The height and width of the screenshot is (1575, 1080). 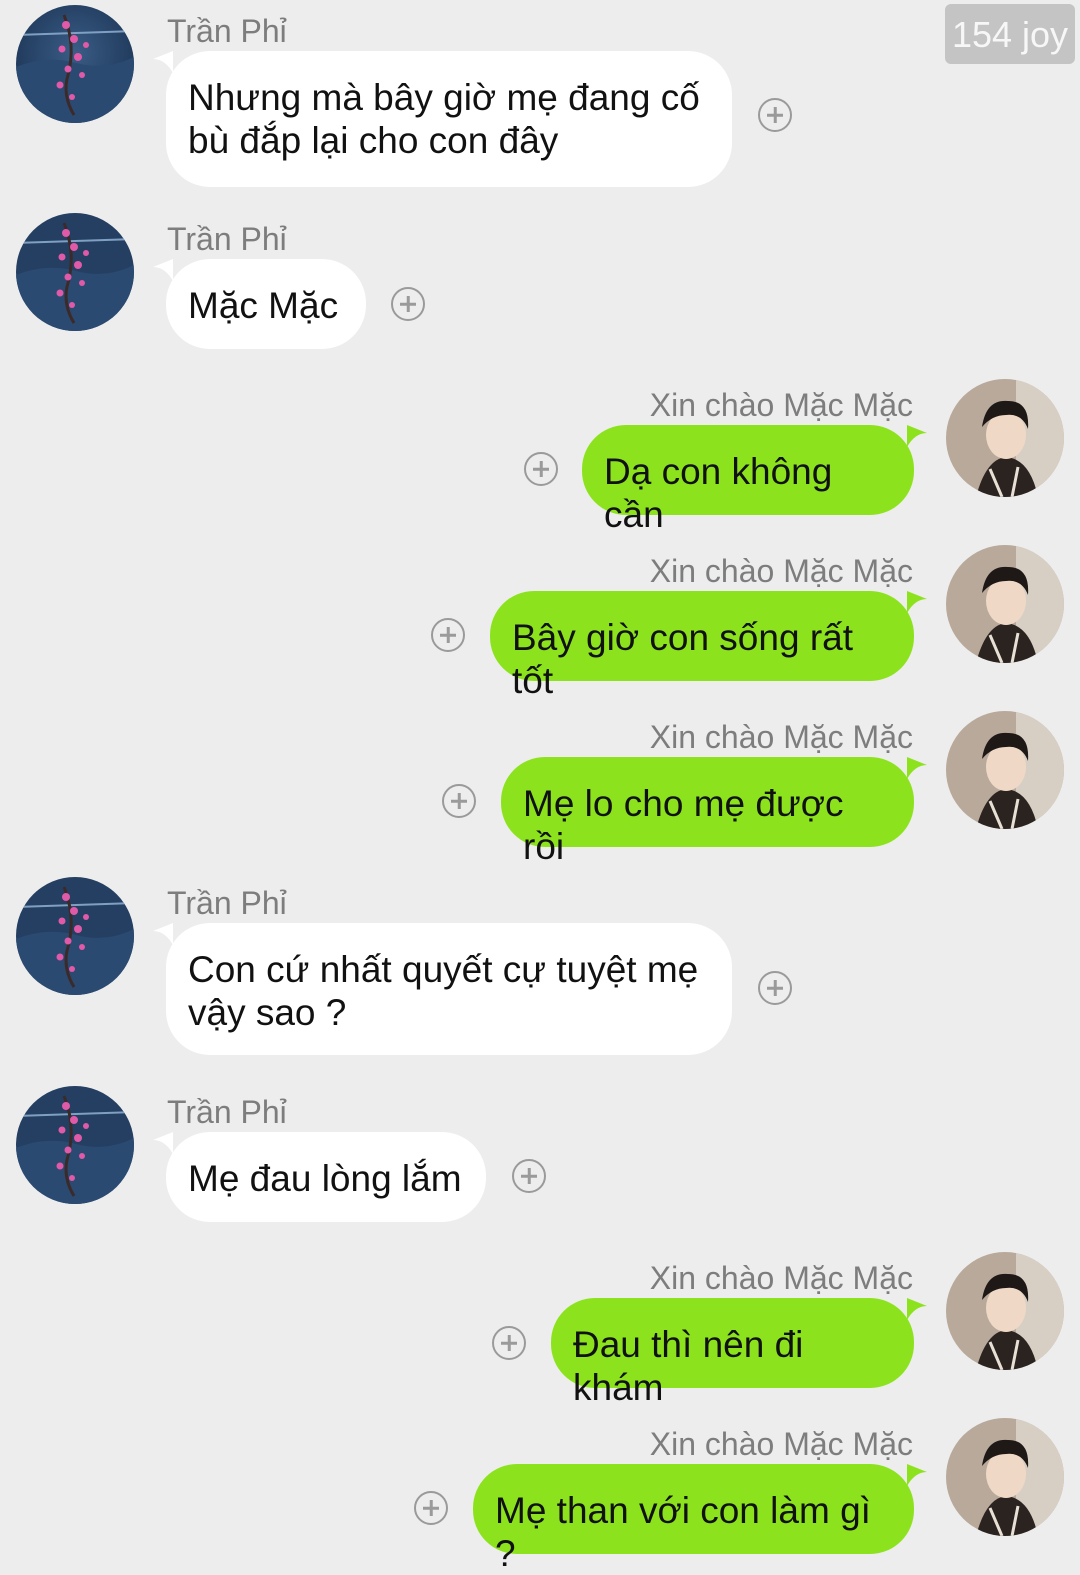 What do you see at coordinates (693, 1519) in the screenshot?
I see `message-bubble: Mẹ than với con làm gì ?` at bounding box center [693, 1519].